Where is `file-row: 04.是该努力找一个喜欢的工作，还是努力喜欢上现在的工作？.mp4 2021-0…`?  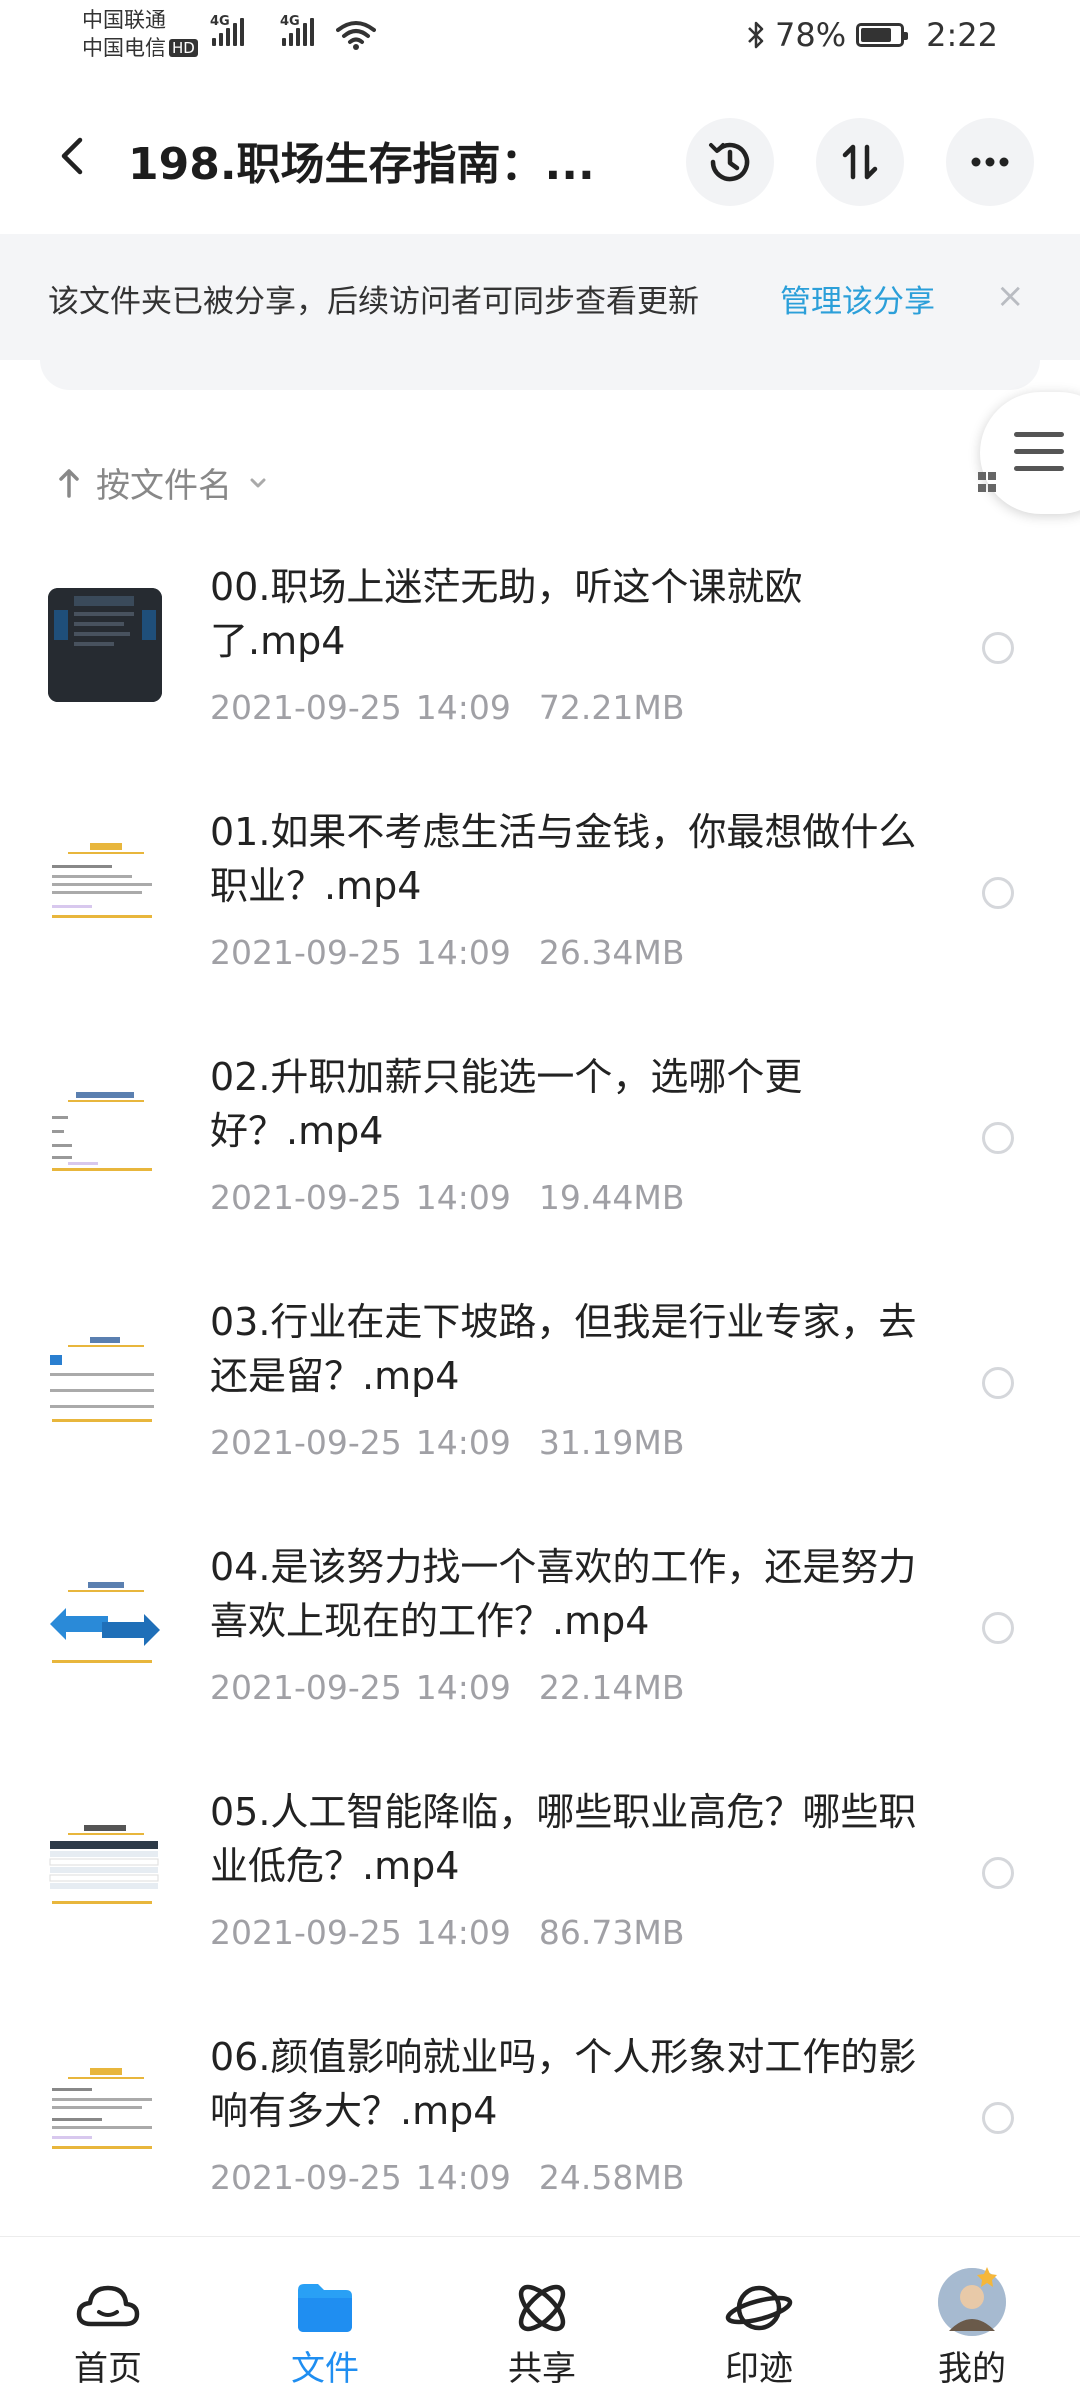
file-row: 04.是该努力找一个喜欢的工作，还是努力喜欢上现在的工作？.mp4 2021-0… is located at coordinates (540, 1642).